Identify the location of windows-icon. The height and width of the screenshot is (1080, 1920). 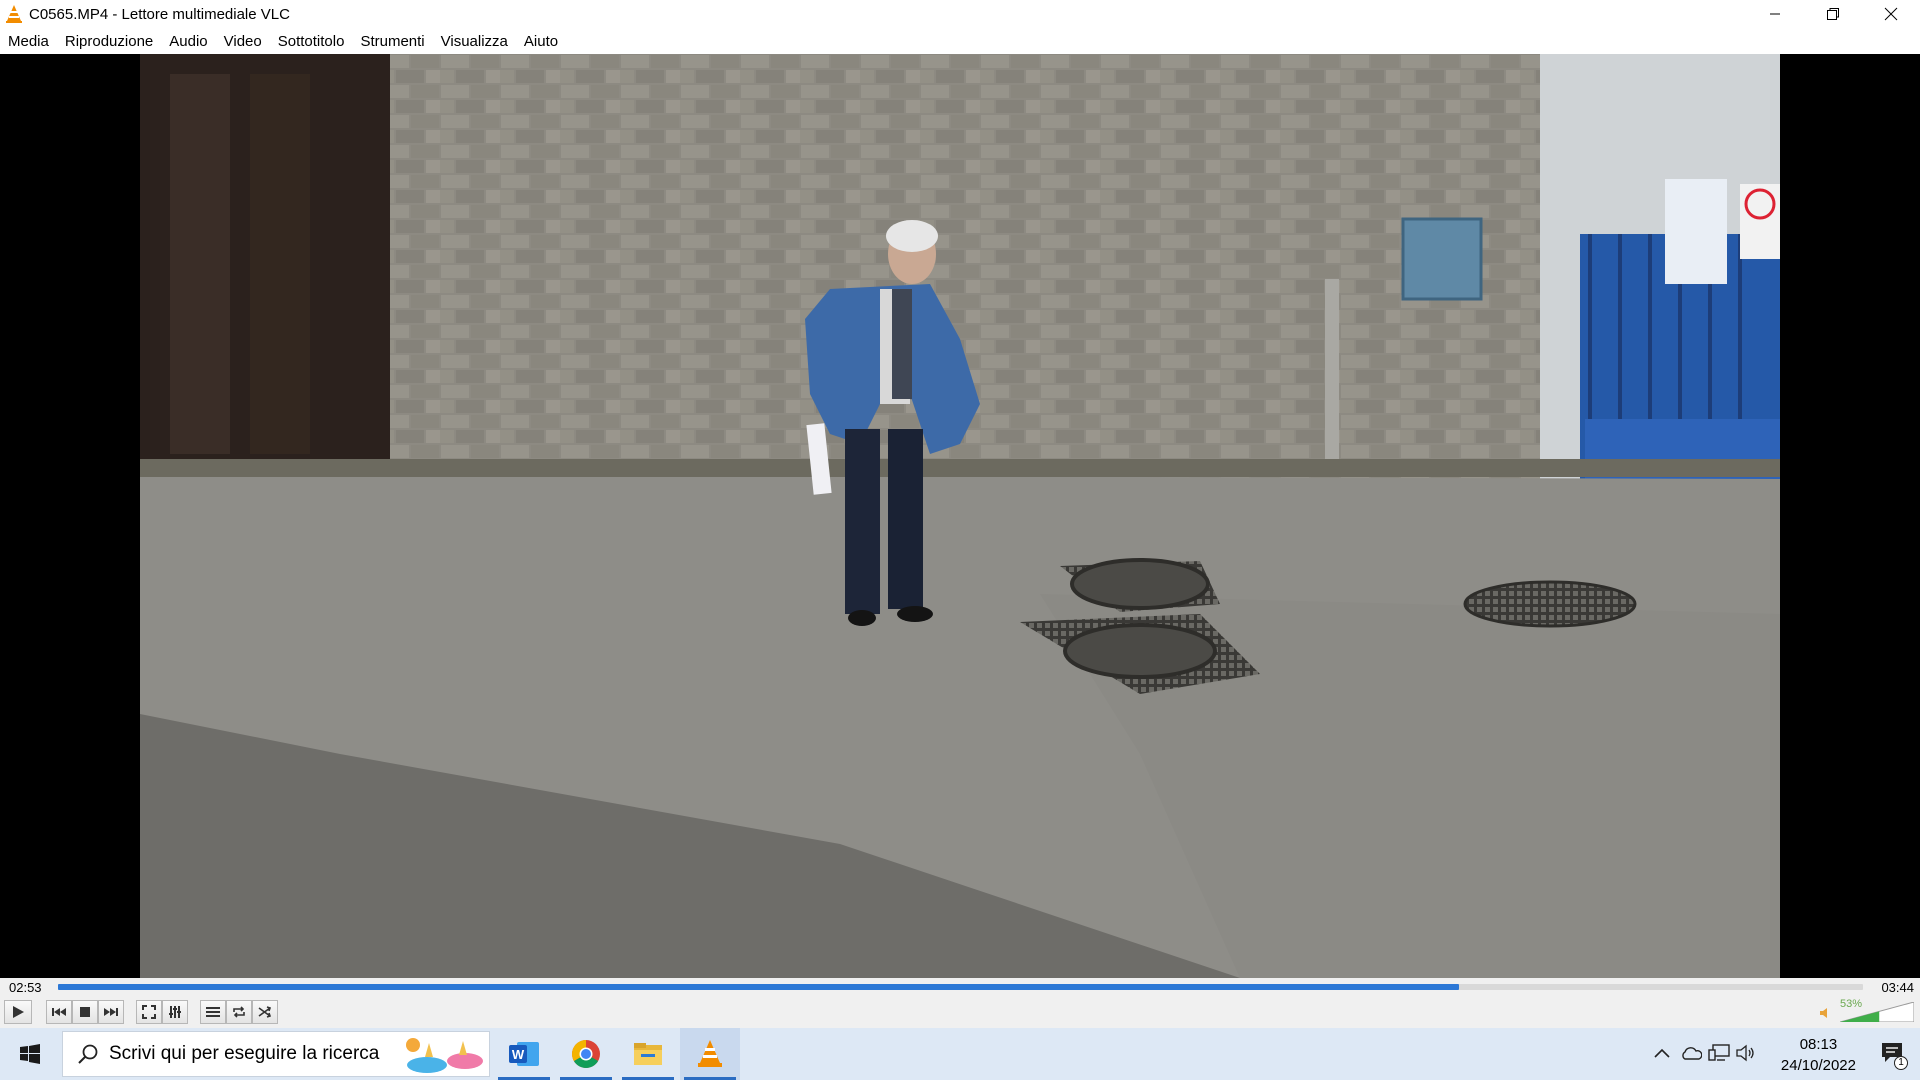
(30, 1054).